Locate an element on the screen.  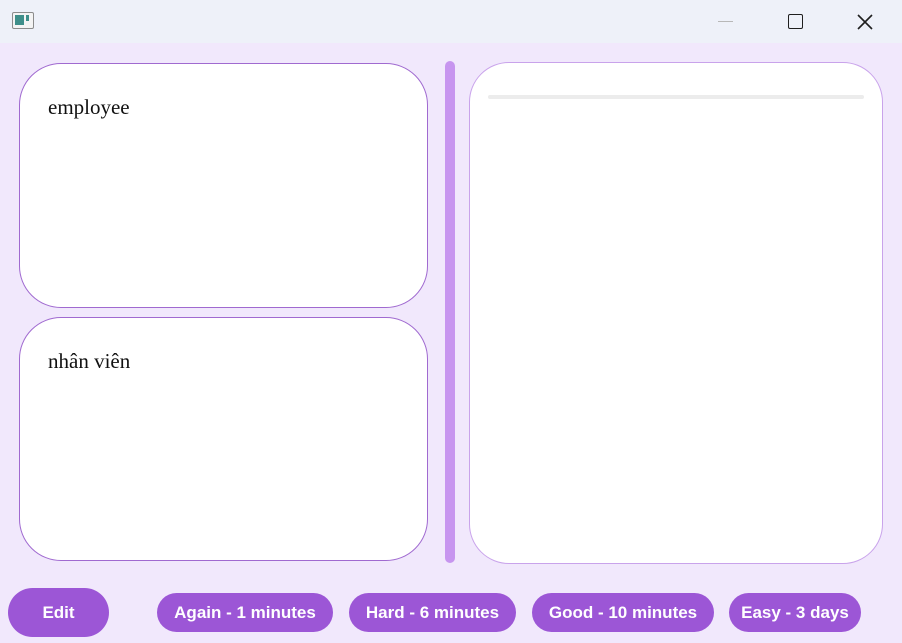
app-window-icon is located at coordinates (23, 20).